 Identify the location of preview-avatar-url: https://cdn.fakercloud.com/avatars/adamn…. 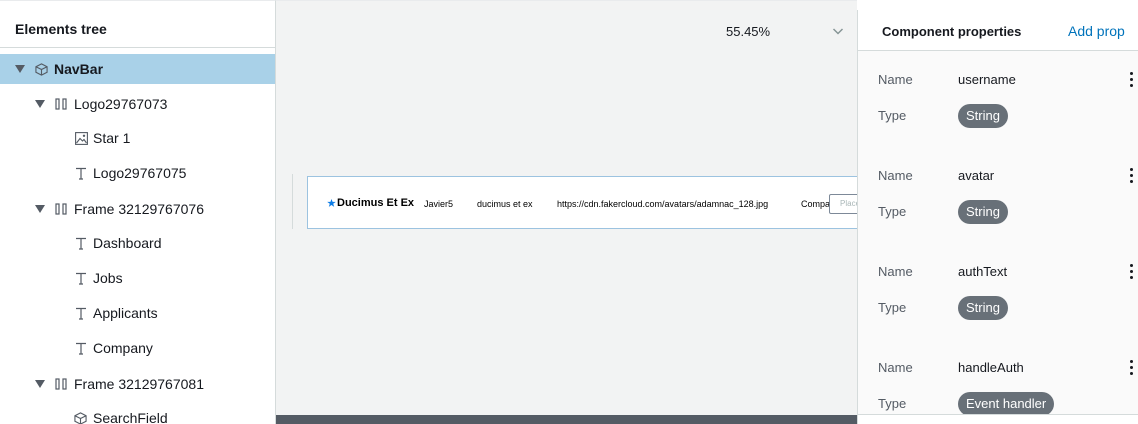
(663, 204).